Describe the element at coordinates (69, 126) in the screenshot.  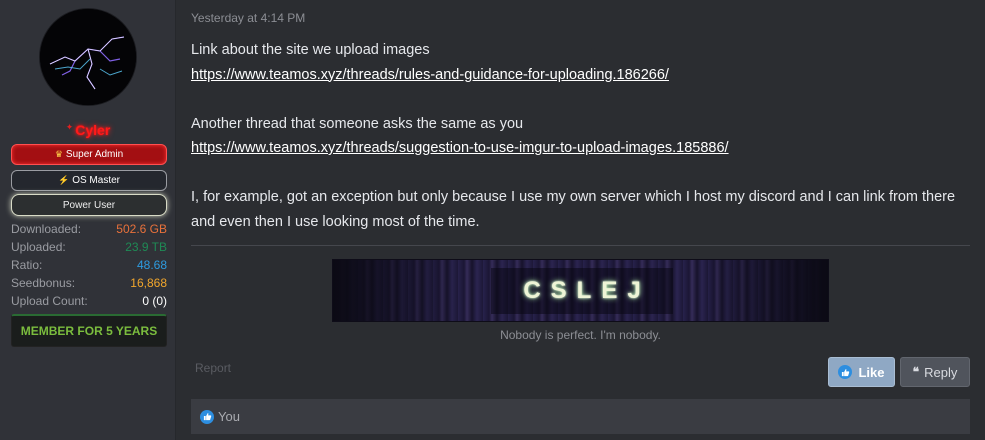
I see `maple-leaf-icon: ✦` at that location.